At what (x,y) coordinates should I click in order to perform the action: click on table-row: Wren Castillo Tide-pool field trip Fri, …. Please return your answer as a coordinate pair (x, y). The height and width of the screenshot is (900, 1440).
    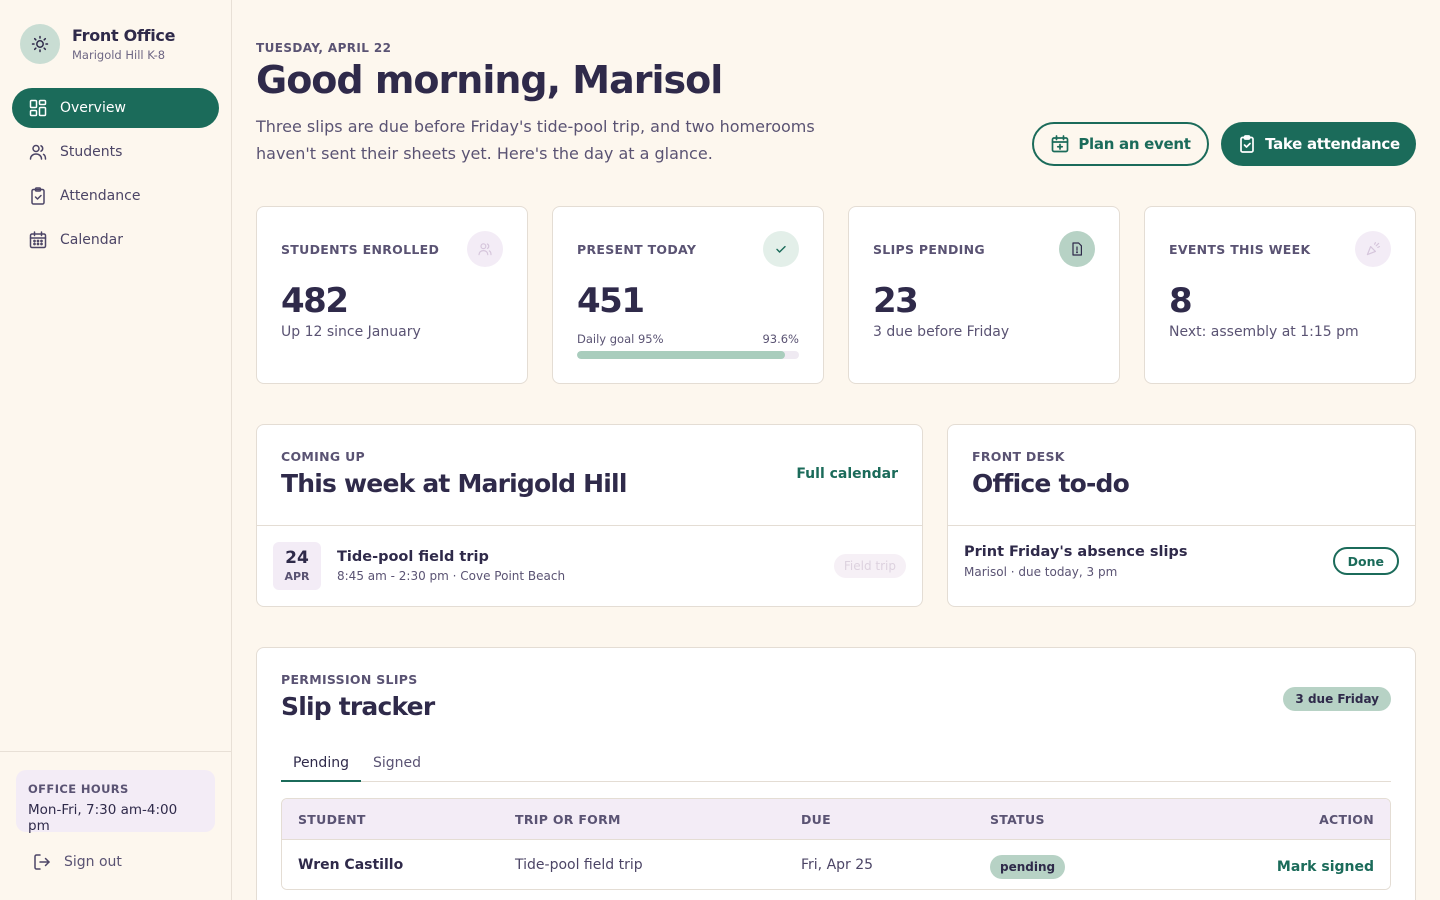
    Looking at the image, I should click on (836, 864).